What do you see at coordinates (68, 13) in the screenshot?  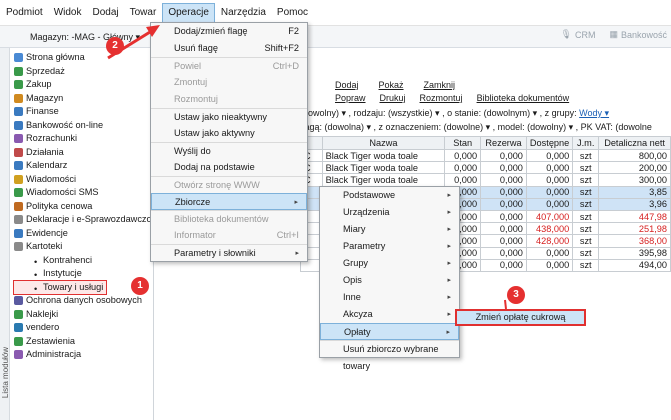 I see `menu-1: Widok` at bounding box center [68, 13].